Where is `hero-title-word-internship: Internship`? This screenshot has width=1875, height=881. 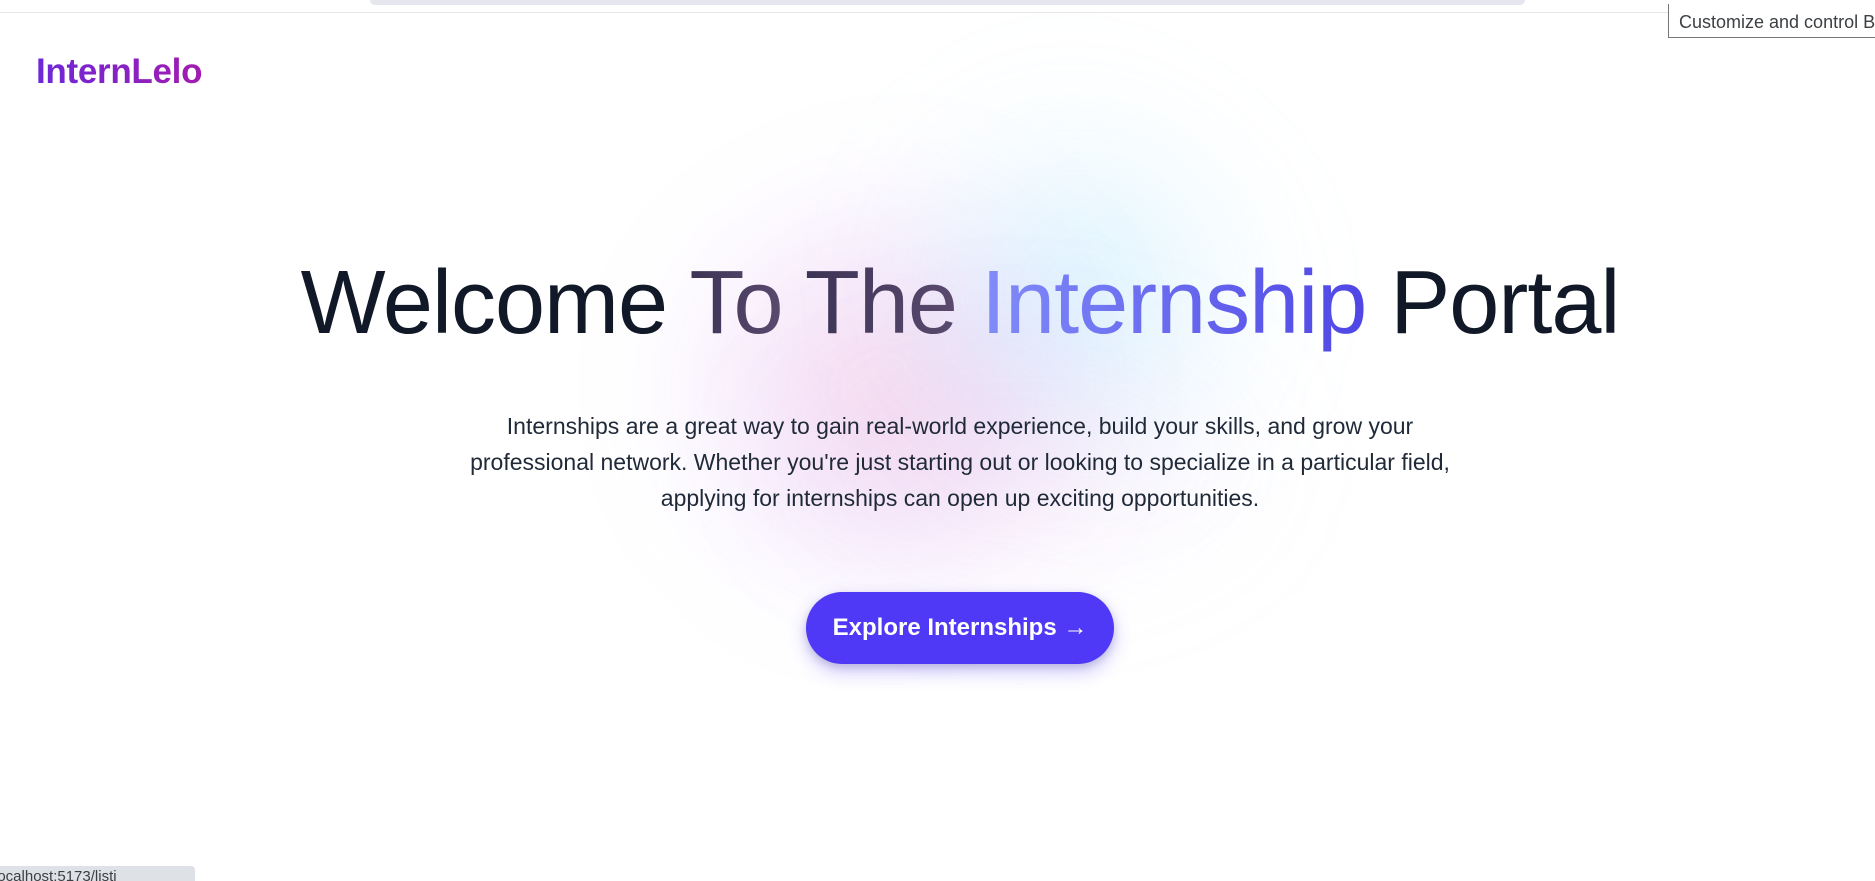 hero-title-word-internship: Internship is located at coordinates (1174, 303).